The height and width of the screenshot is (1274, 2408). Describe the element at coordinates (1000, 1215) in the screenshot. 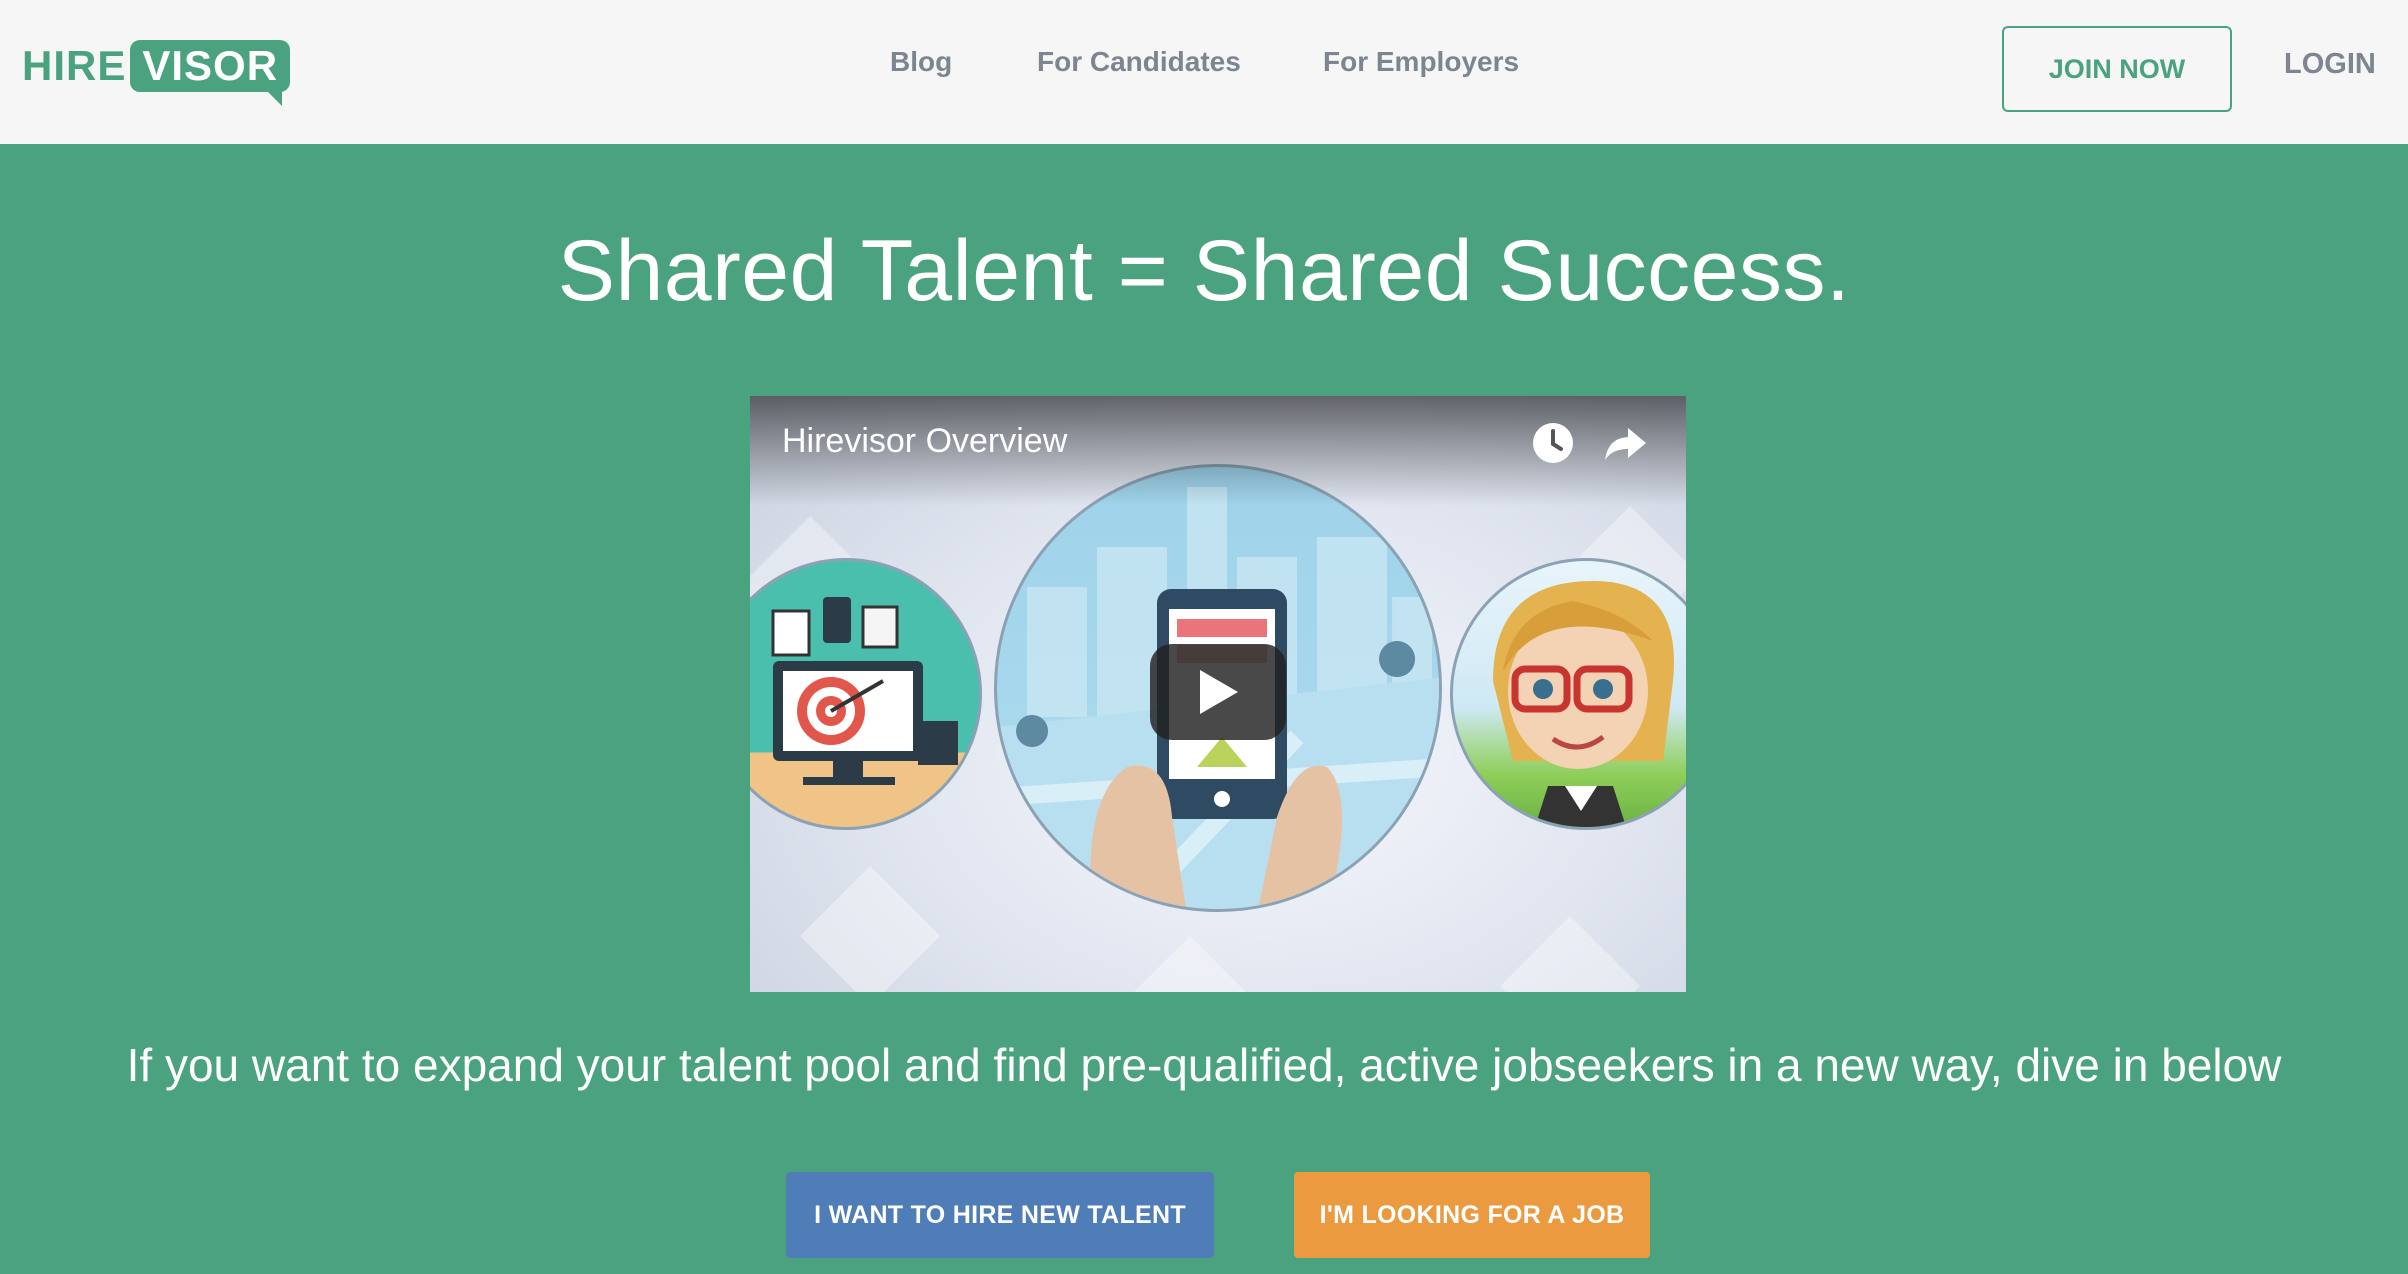

I see `hire-talent-button: I WANT TO HIRE NEW TALENT` at that location.